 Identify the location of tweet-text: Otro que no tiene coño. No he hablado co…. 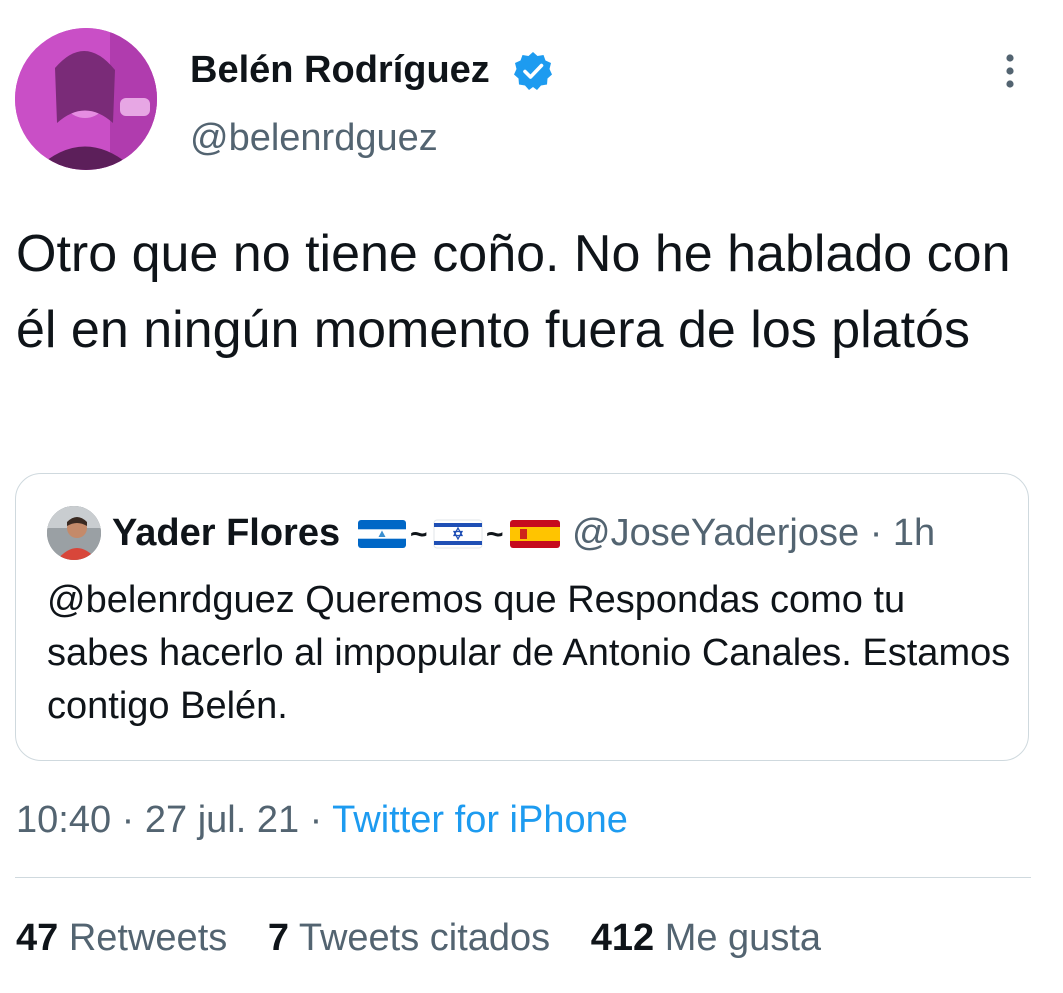
(513, 292).